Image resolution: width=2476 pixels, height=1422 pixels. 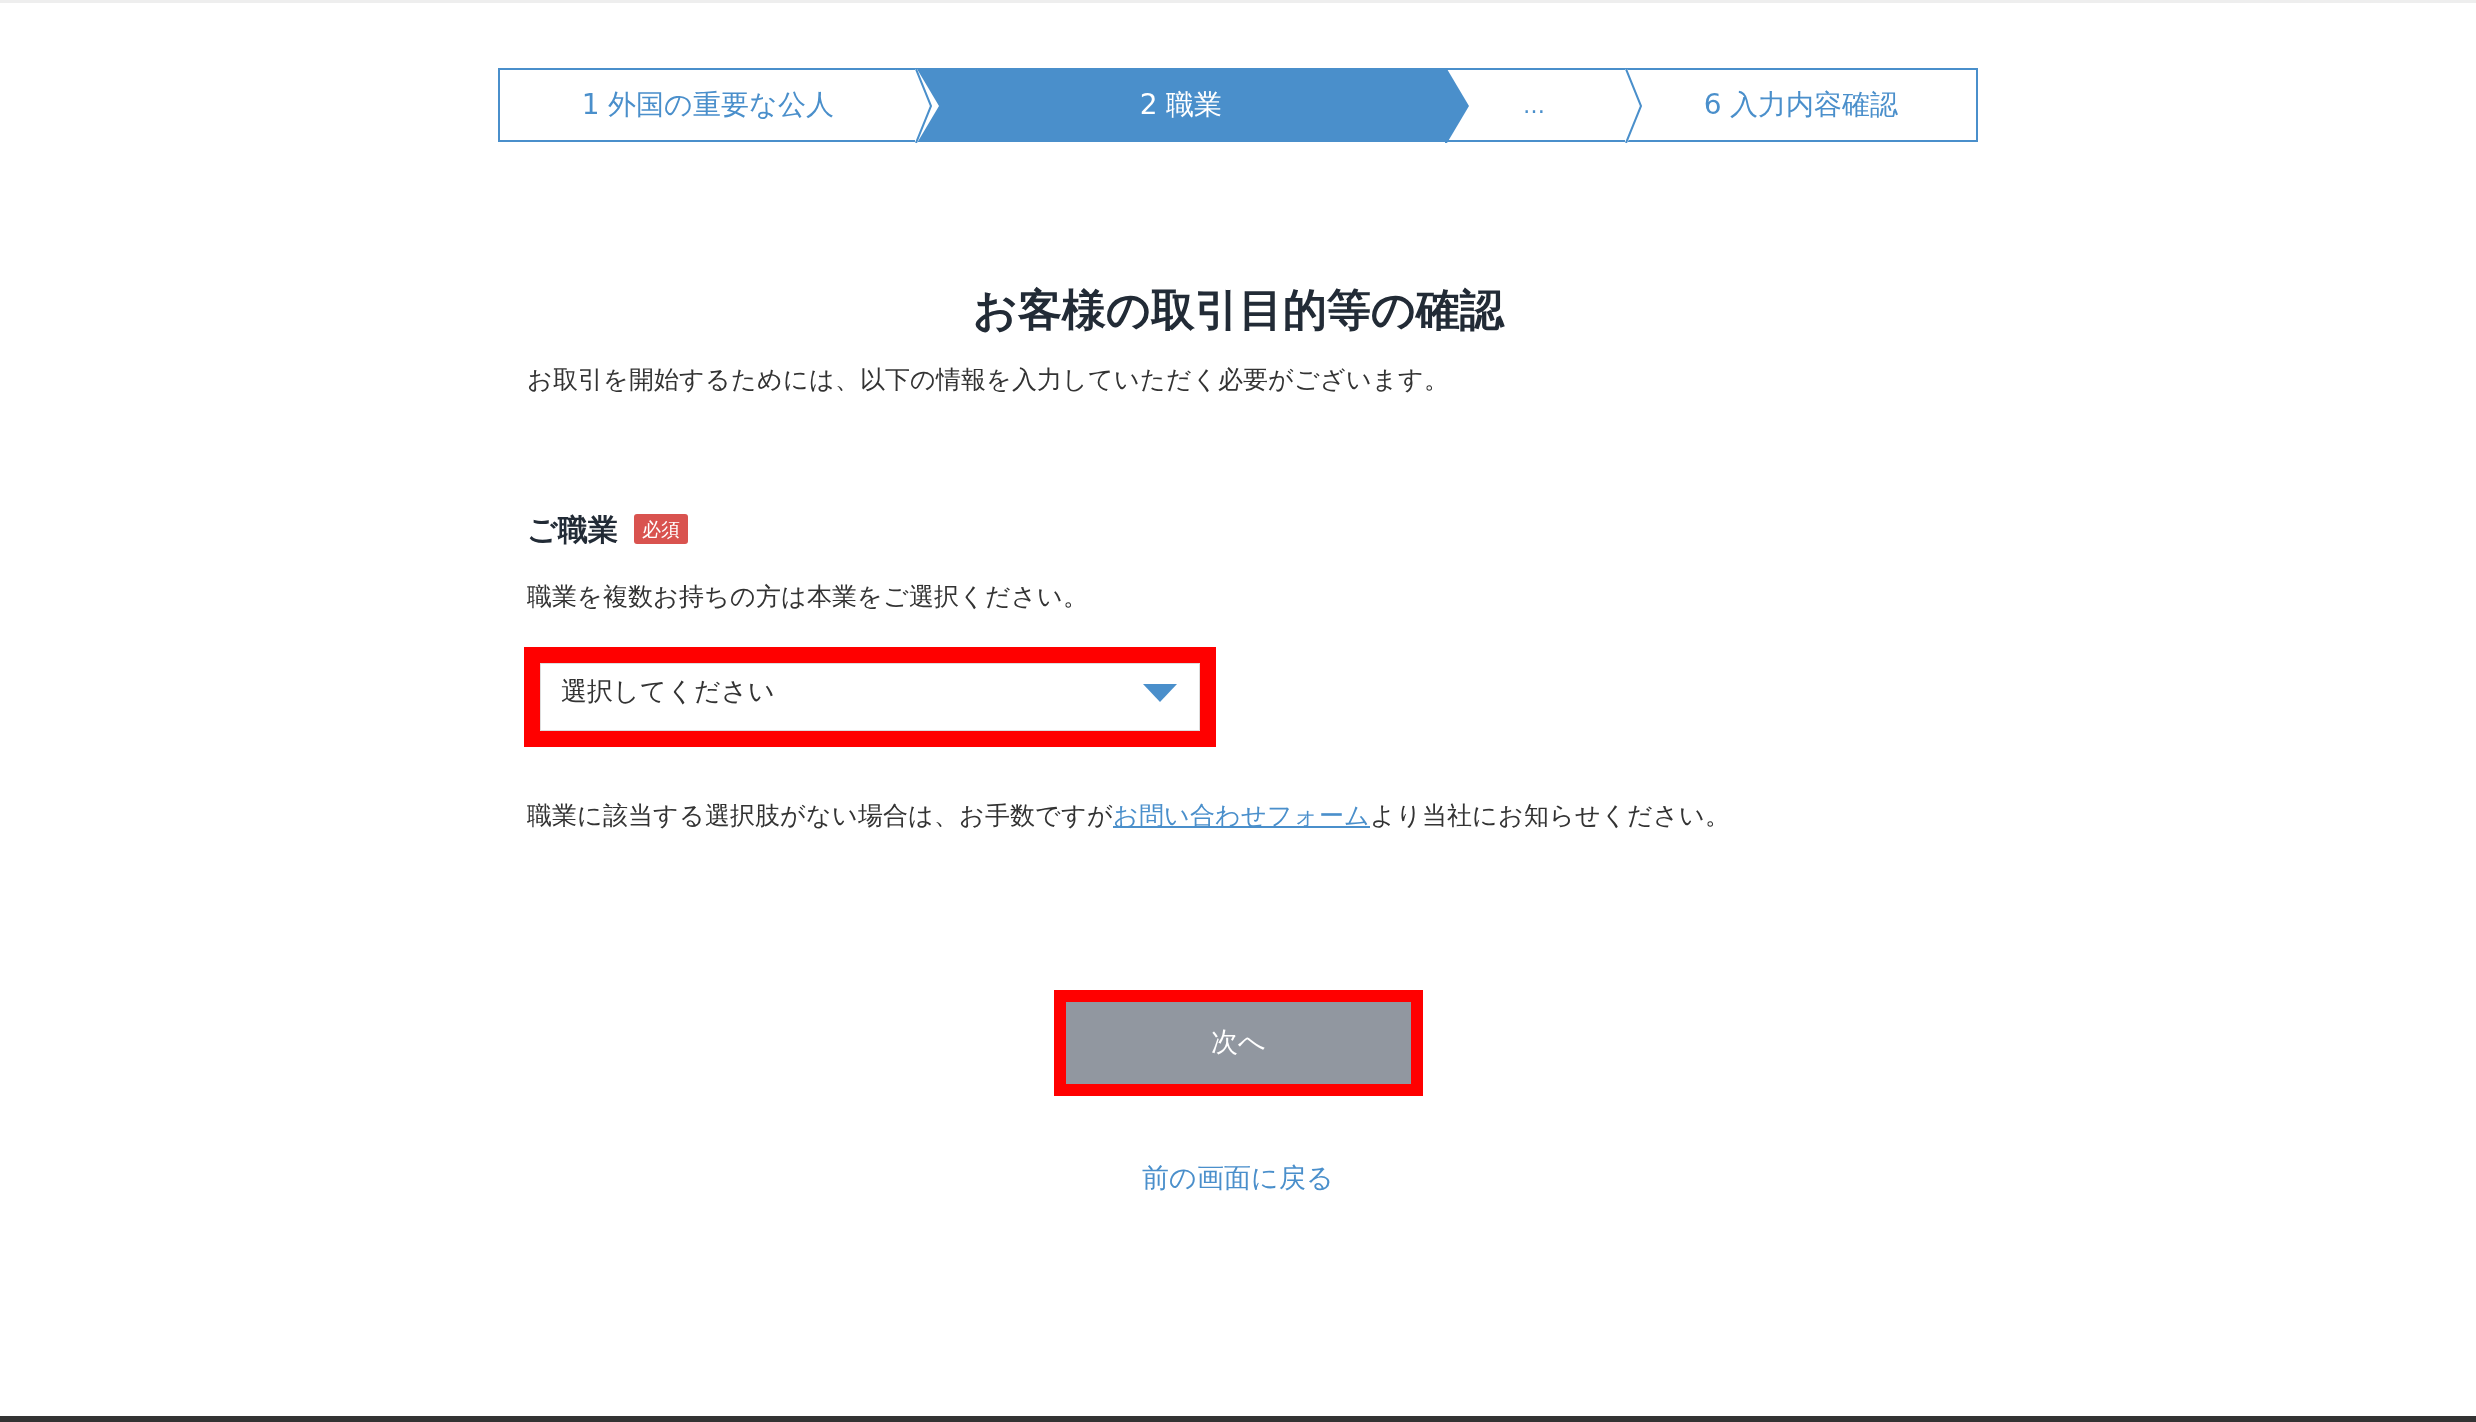 I want to click on dropdown-triangle-icon, so click(x=1160, y=693).